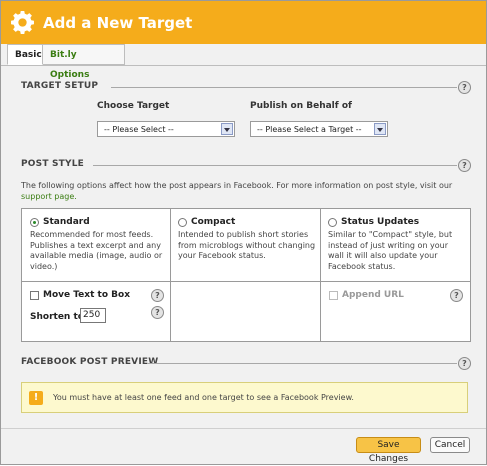  I want to click on standard-title: Standard, so click(66, 222).